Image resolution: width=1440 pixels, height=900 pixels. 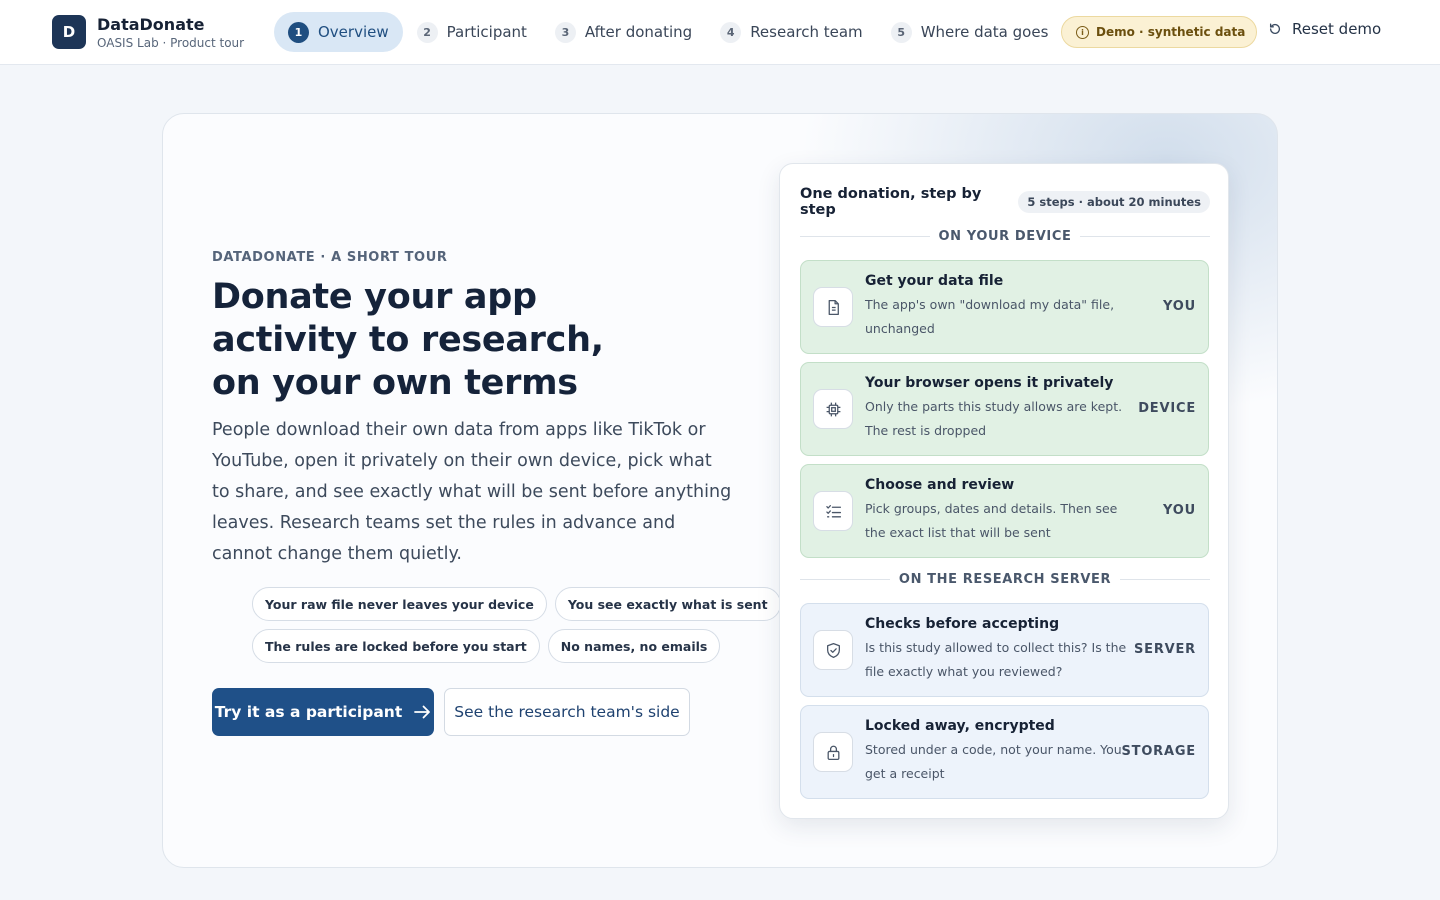 What do you see at coordinates (934, 281) in the screenshot?
I see `step-title: Get your data file` at bounding box center [934, 281].